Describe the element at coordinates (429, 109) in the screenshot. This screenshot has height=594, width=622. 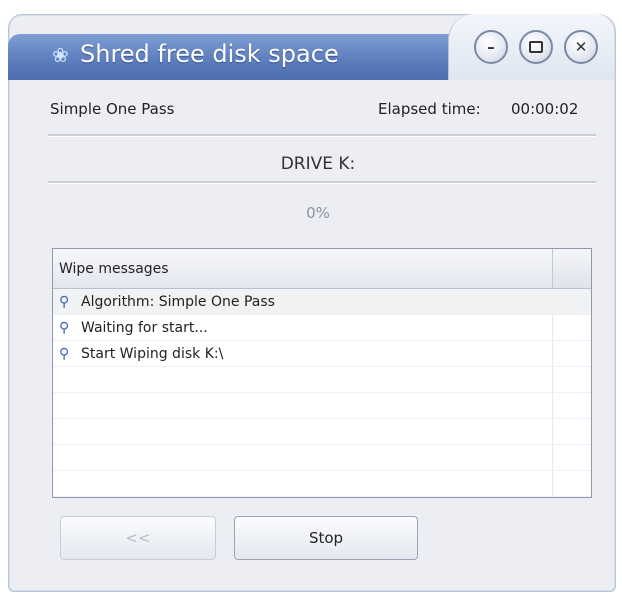
I see `elapsed-time-label: Elapsed time:` at that location.